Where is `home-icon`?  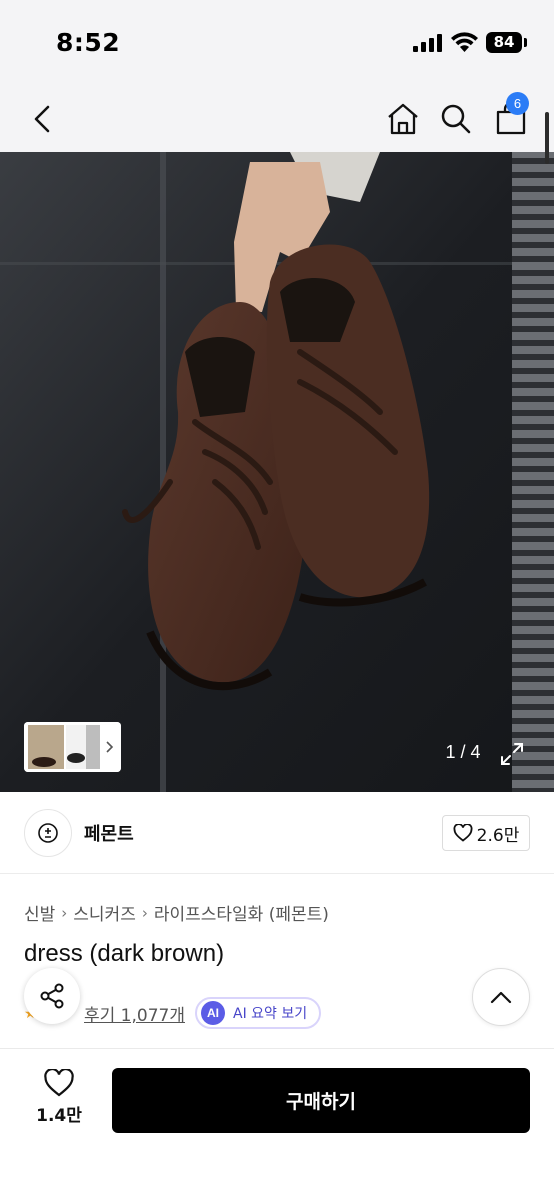 home-icon is located at coordinates (403, 119).